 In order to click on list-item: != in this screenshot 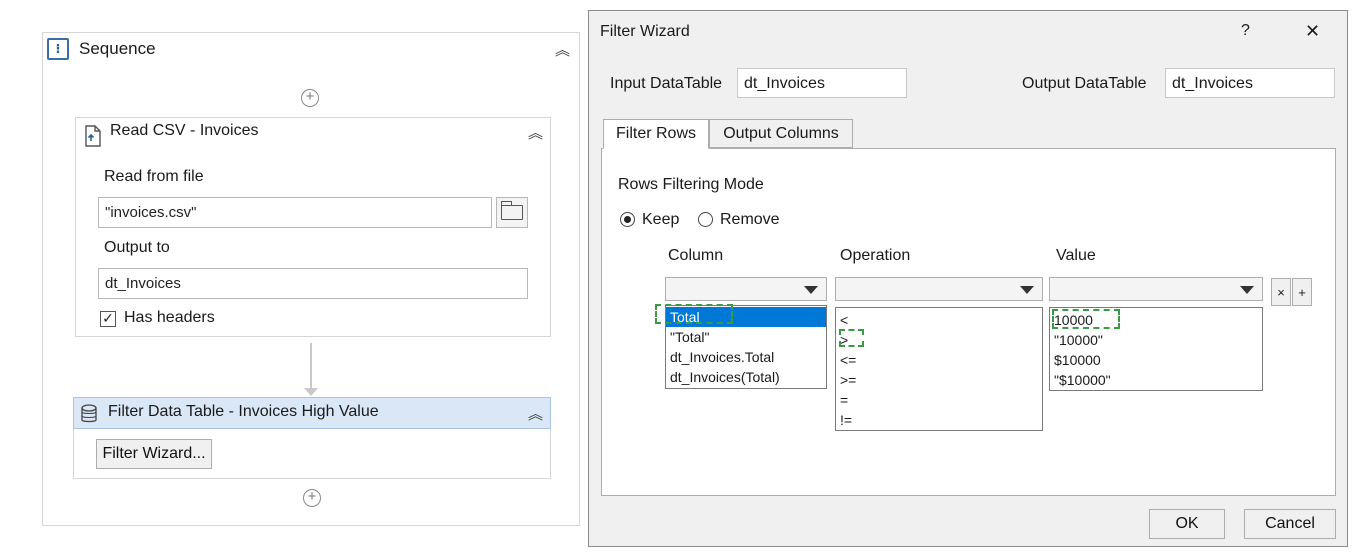, I will do `click(939, 420)`.